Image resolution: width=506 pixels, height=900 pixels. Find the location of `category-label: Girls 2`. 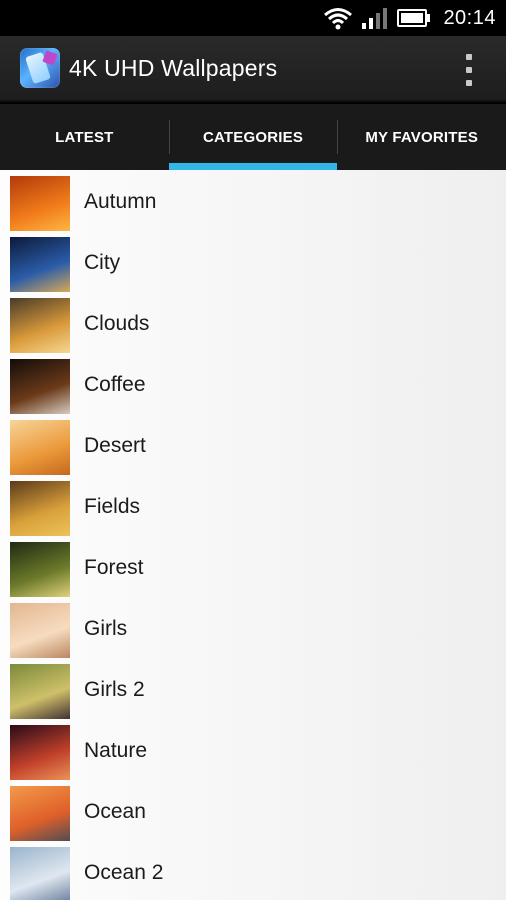

category-label: Girls 2 is located at coordinates (114, 689).